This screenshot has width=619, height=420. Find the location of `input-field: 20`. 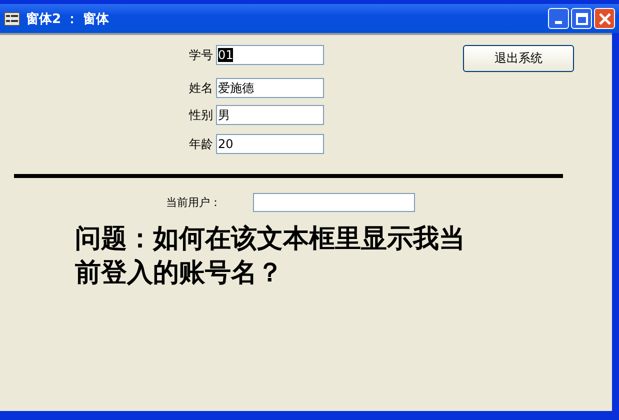

input-field: 20 is located at coordinates (270, 144).